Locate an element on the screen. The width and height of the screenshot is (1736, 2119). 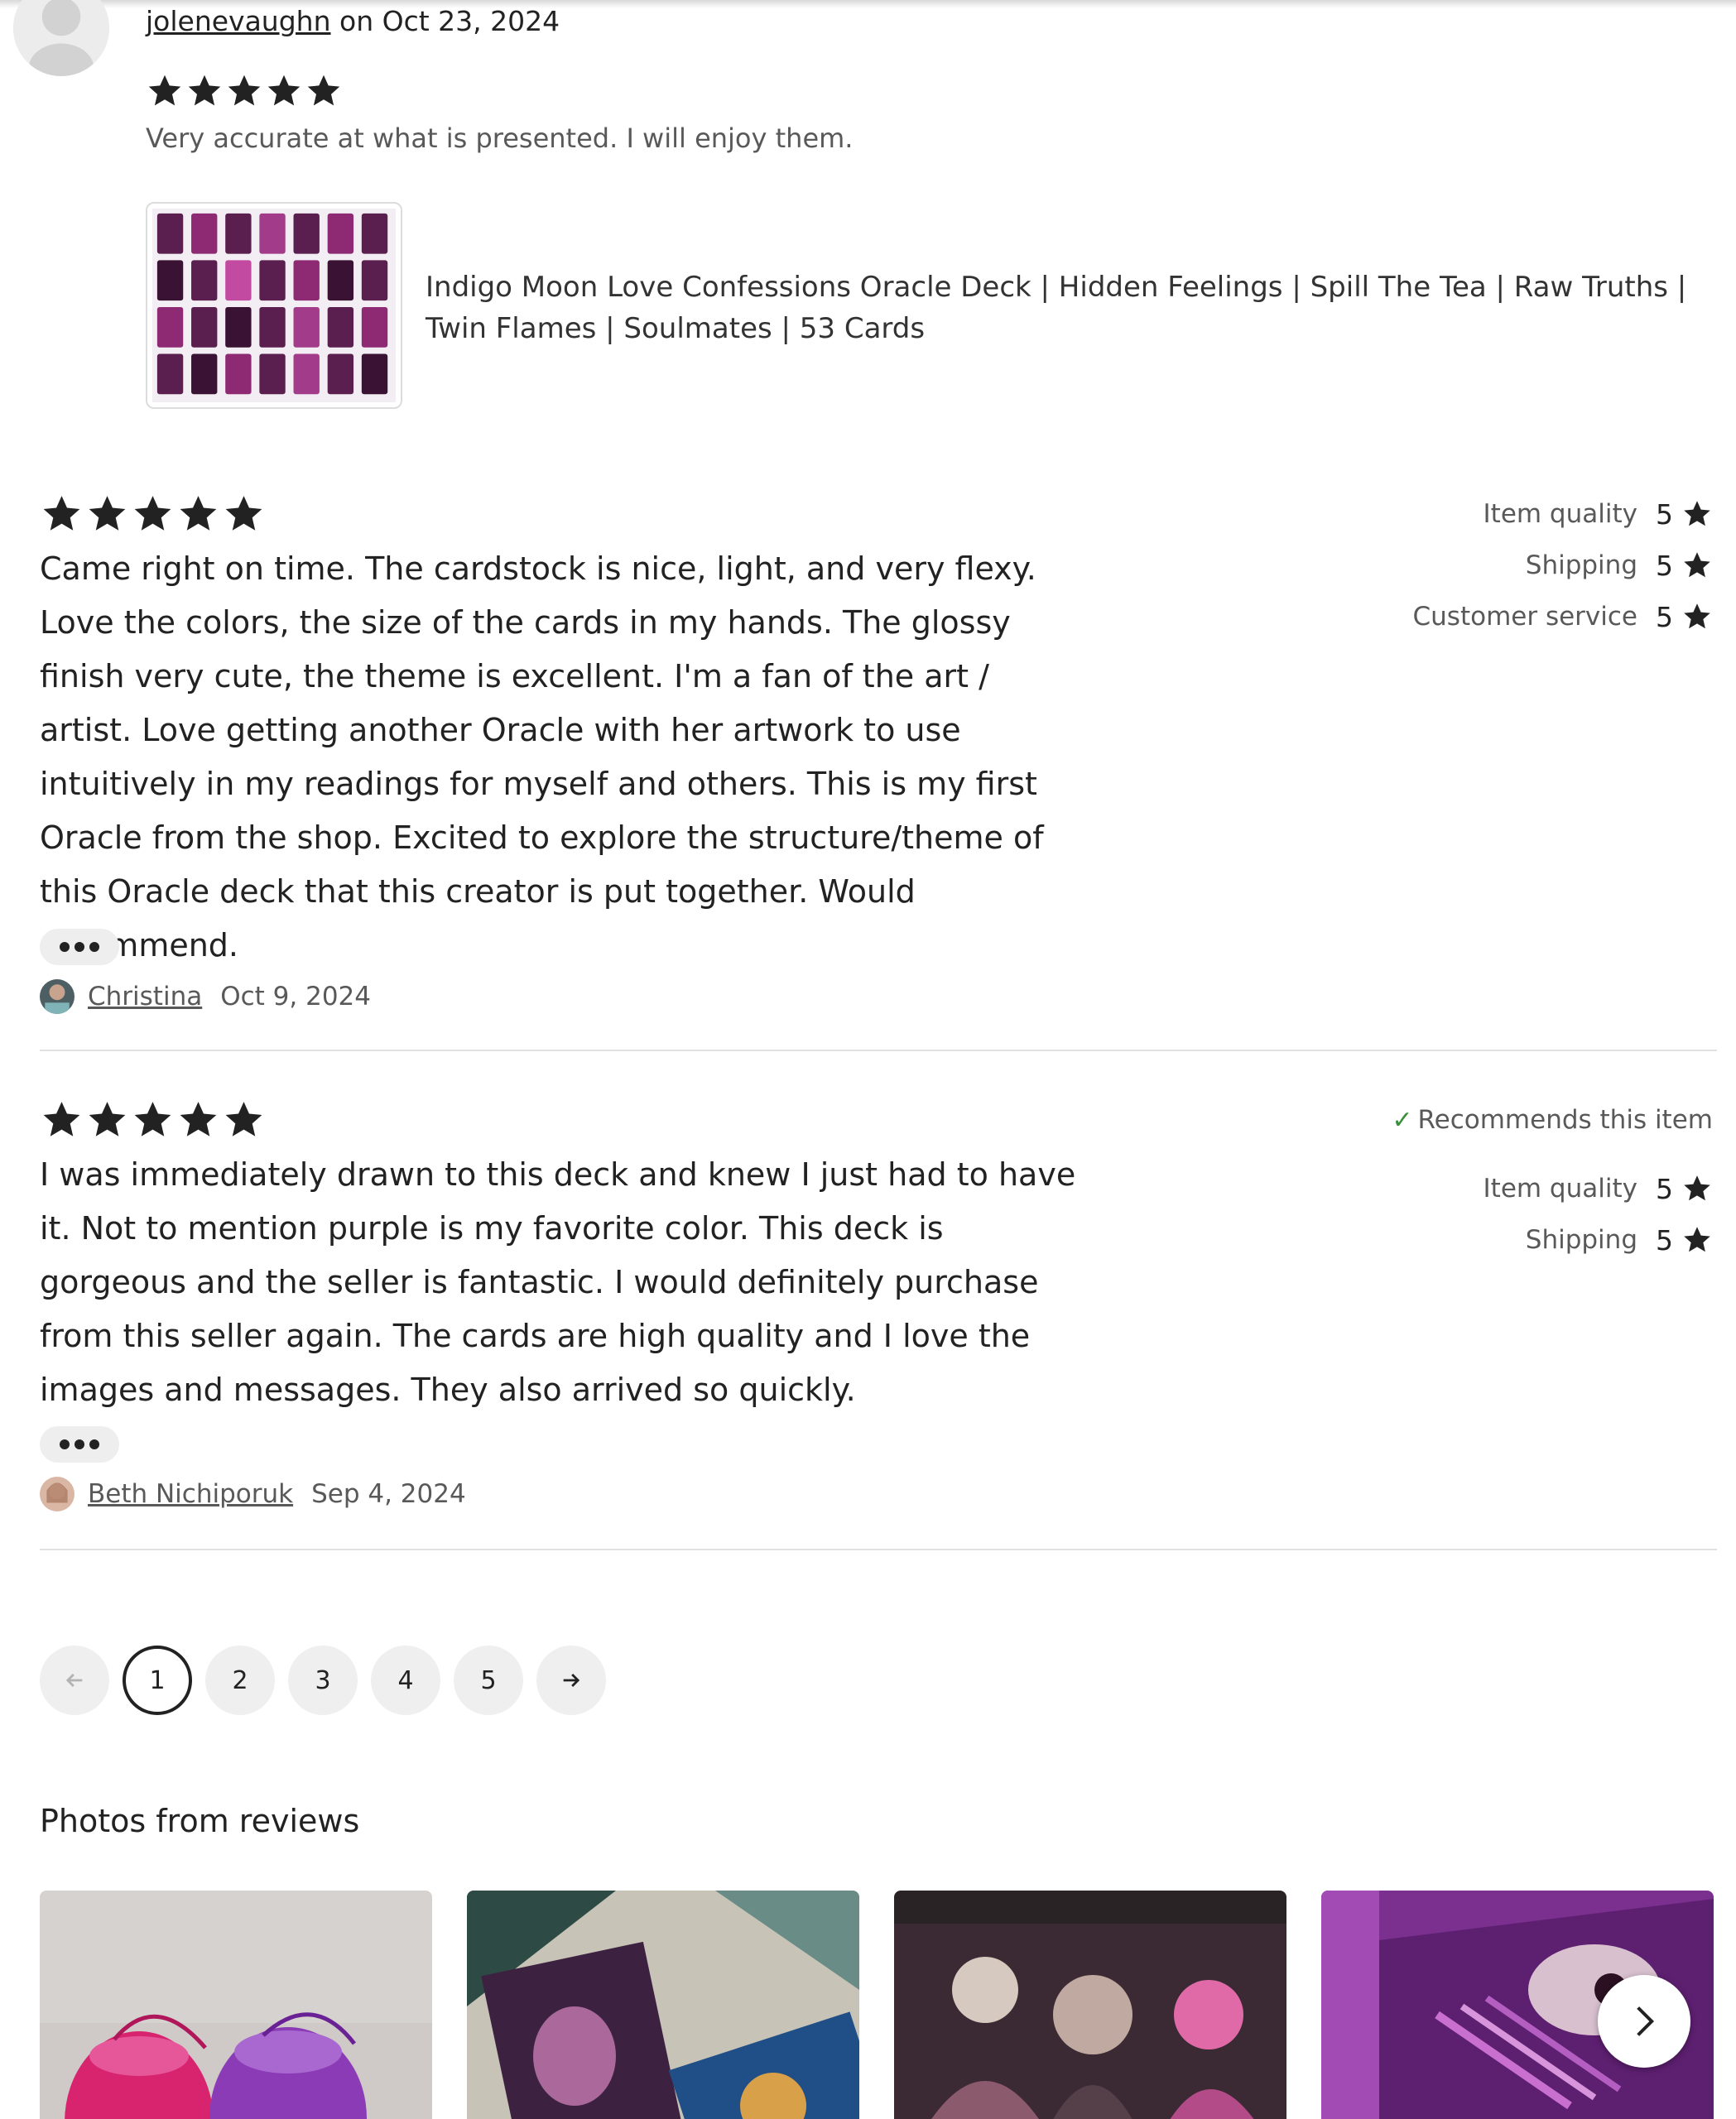
review-photos-carousel is located at coordinates (877, 2005).